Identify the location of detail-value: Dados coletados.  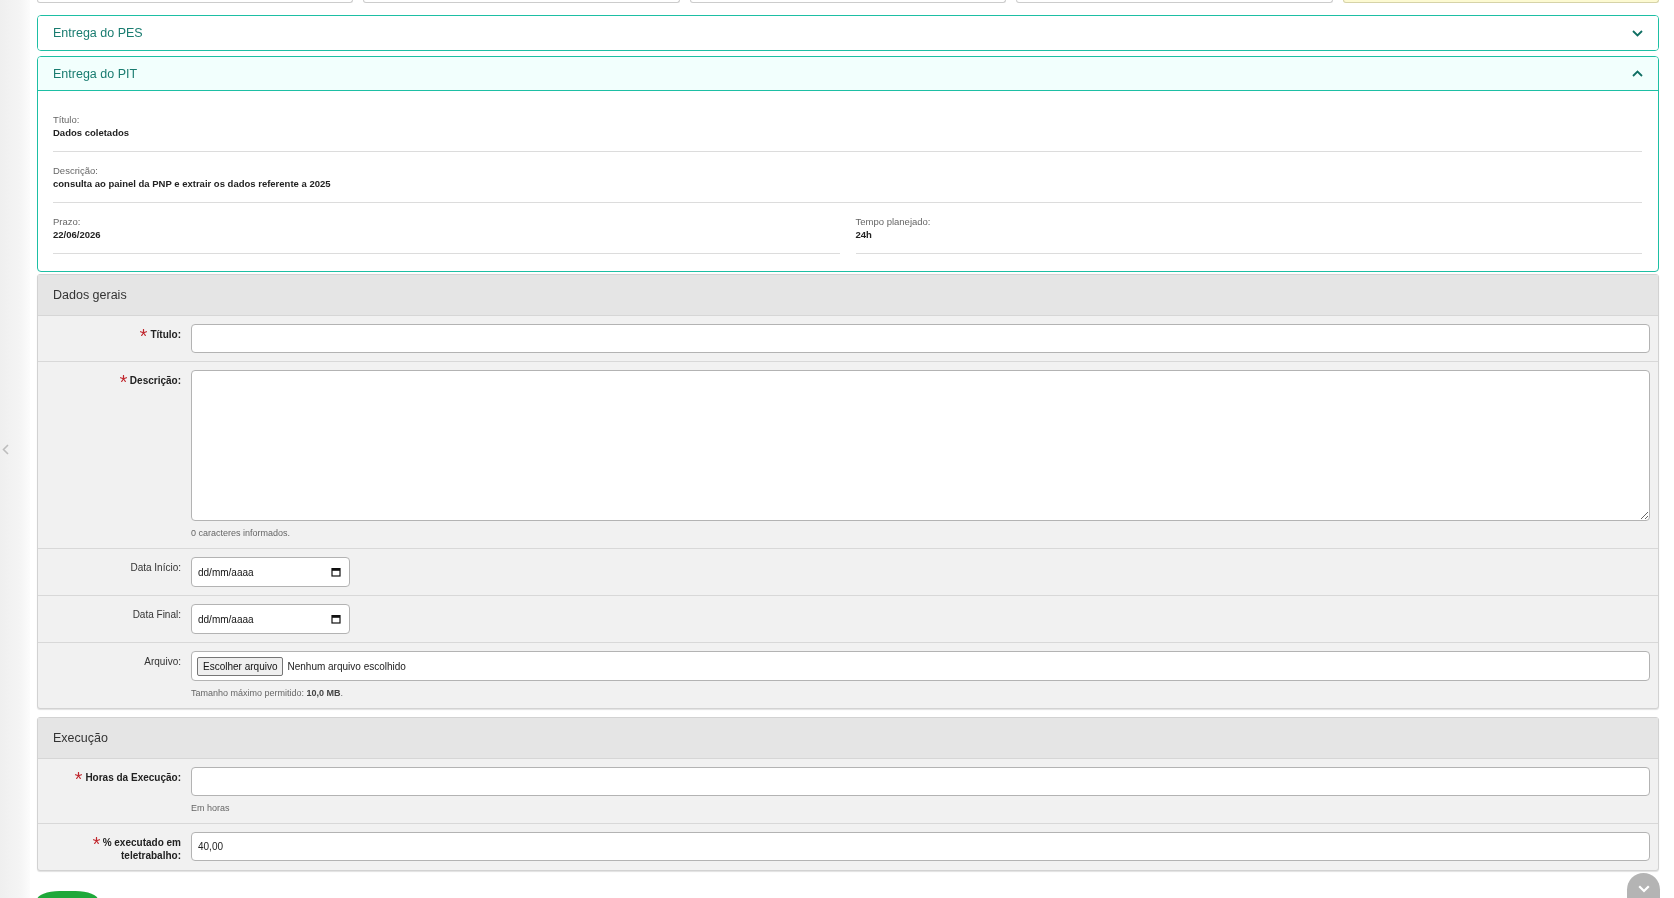
(92, 132).